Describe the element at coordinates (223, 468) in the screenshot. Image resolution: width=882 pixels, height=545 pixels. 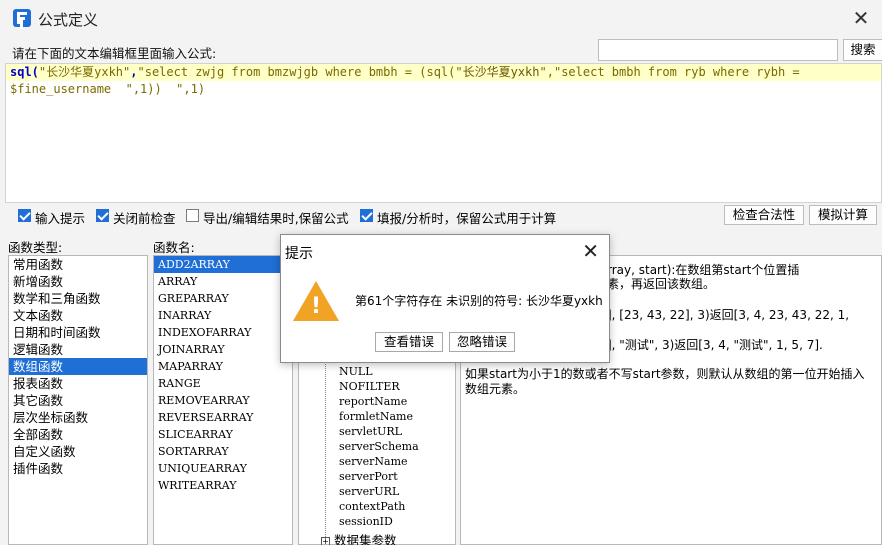
I see `list-item: UNIQUEARRAY` at that location.